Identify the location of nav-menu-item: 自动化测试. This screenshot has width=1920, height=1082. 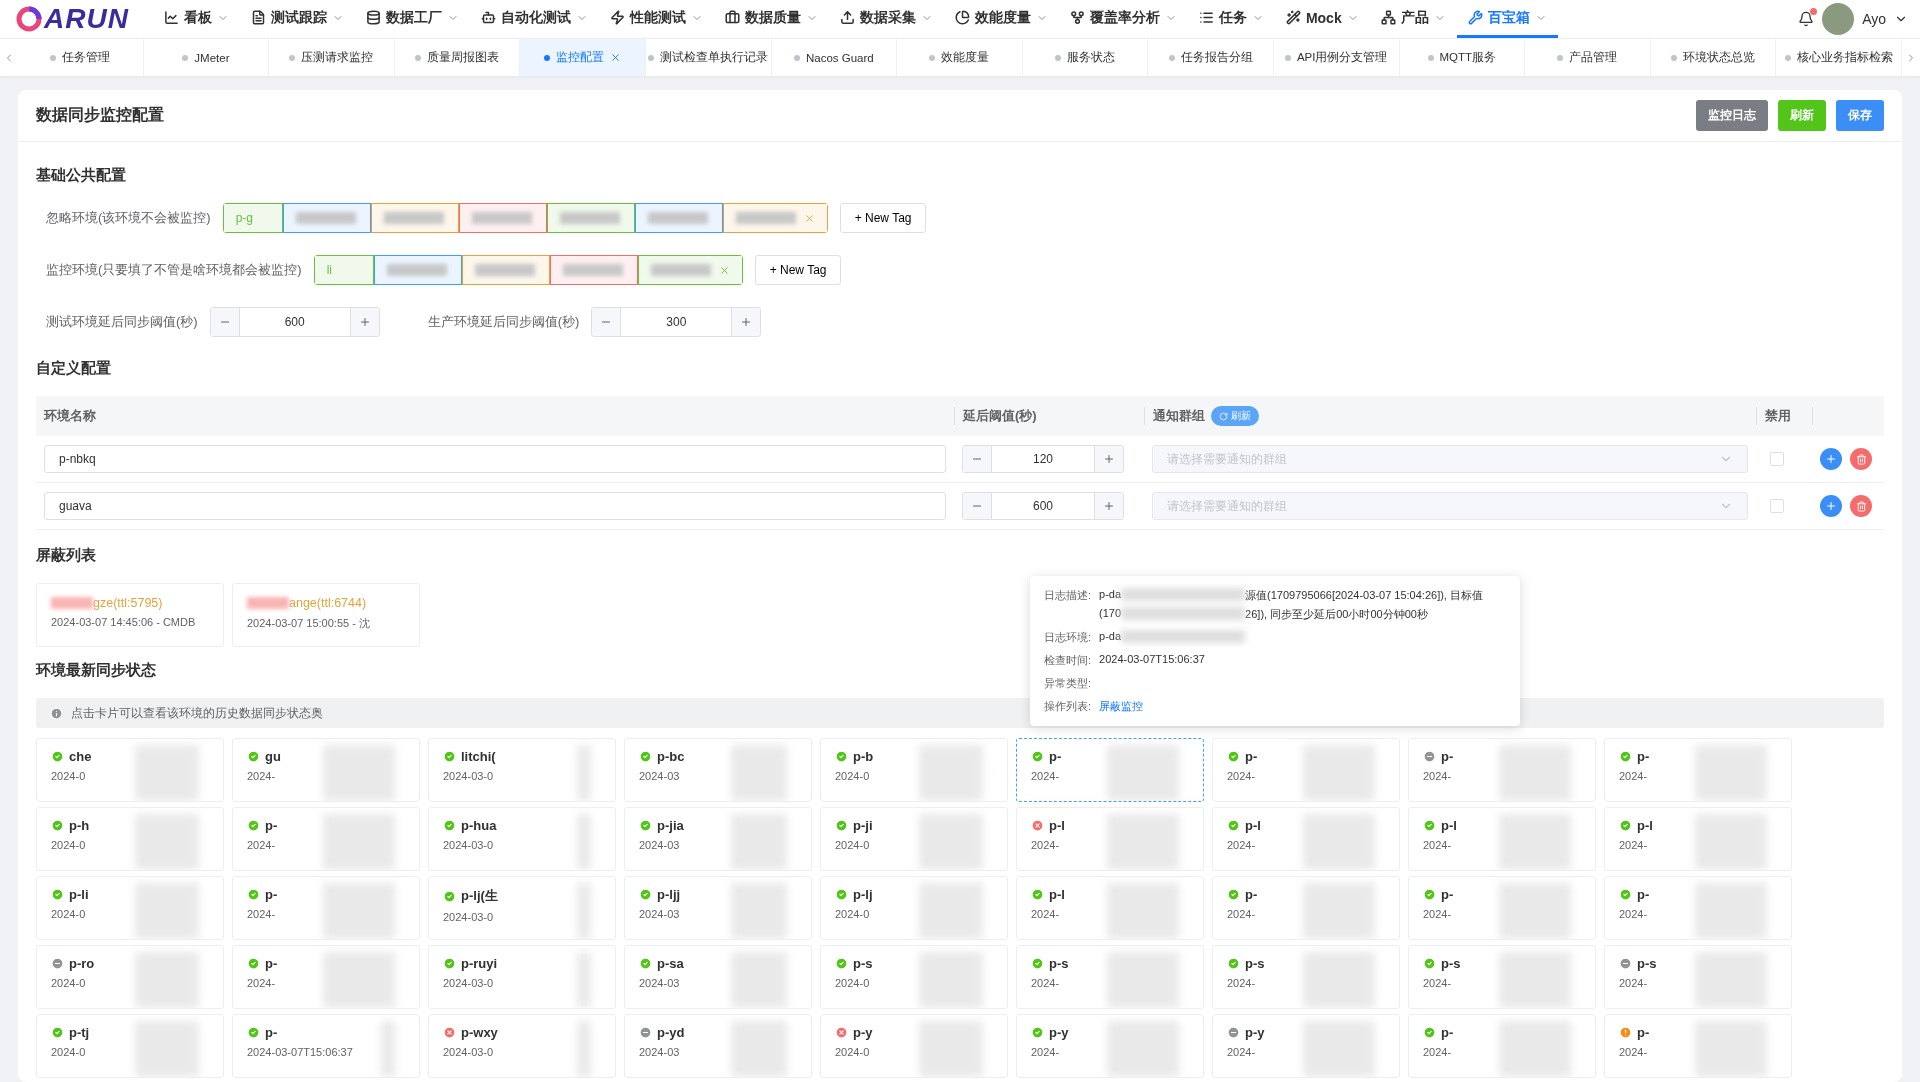
(534, 19).